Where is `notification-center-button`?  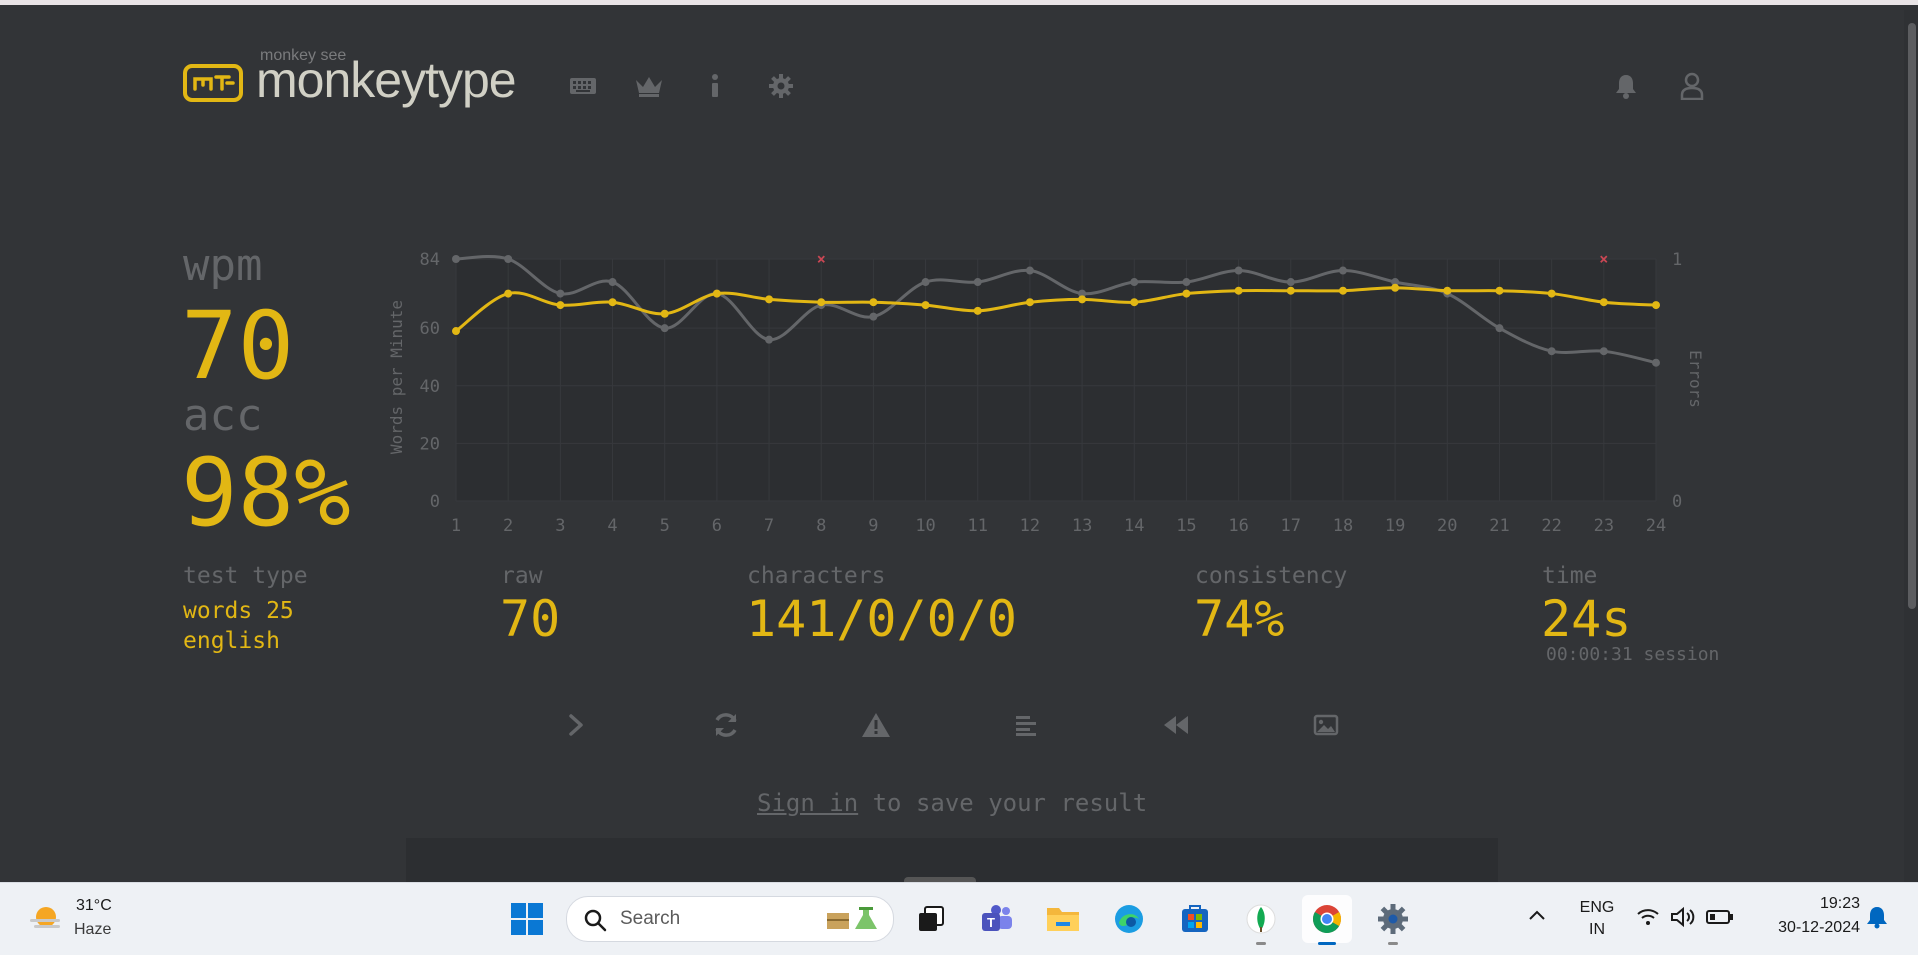
notification-center-button is located at coordinates (1879, 919).